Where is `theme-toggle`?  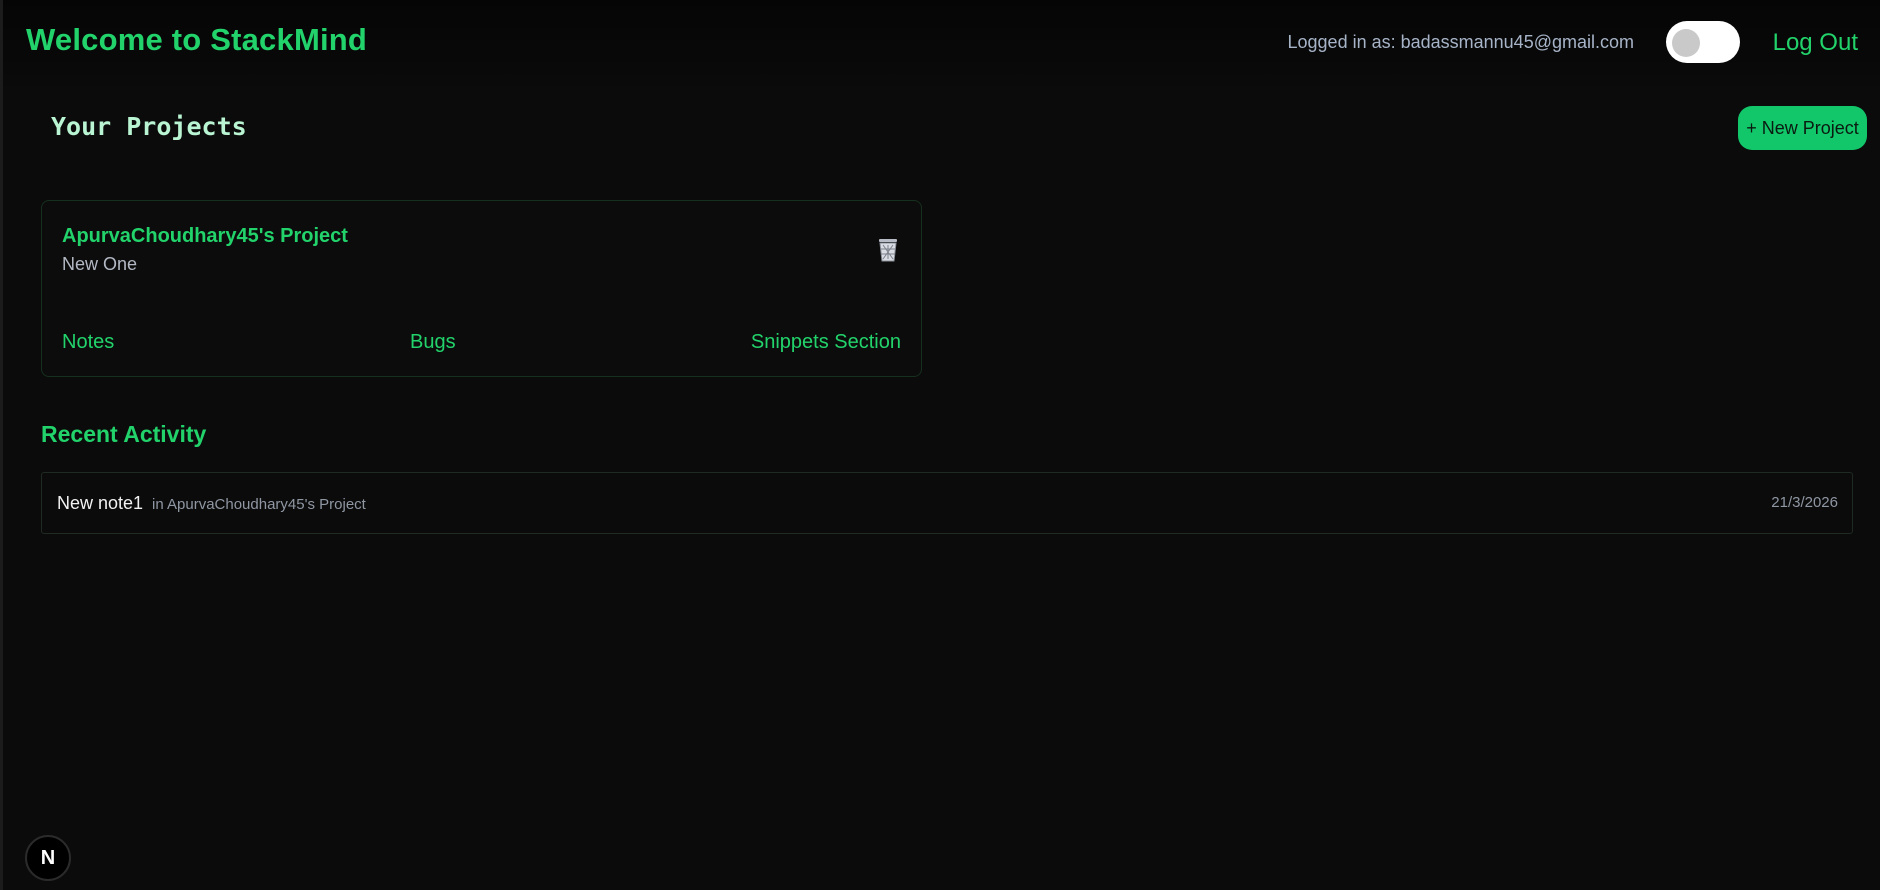 theme-toggle is located at coordinates (1703, 42).